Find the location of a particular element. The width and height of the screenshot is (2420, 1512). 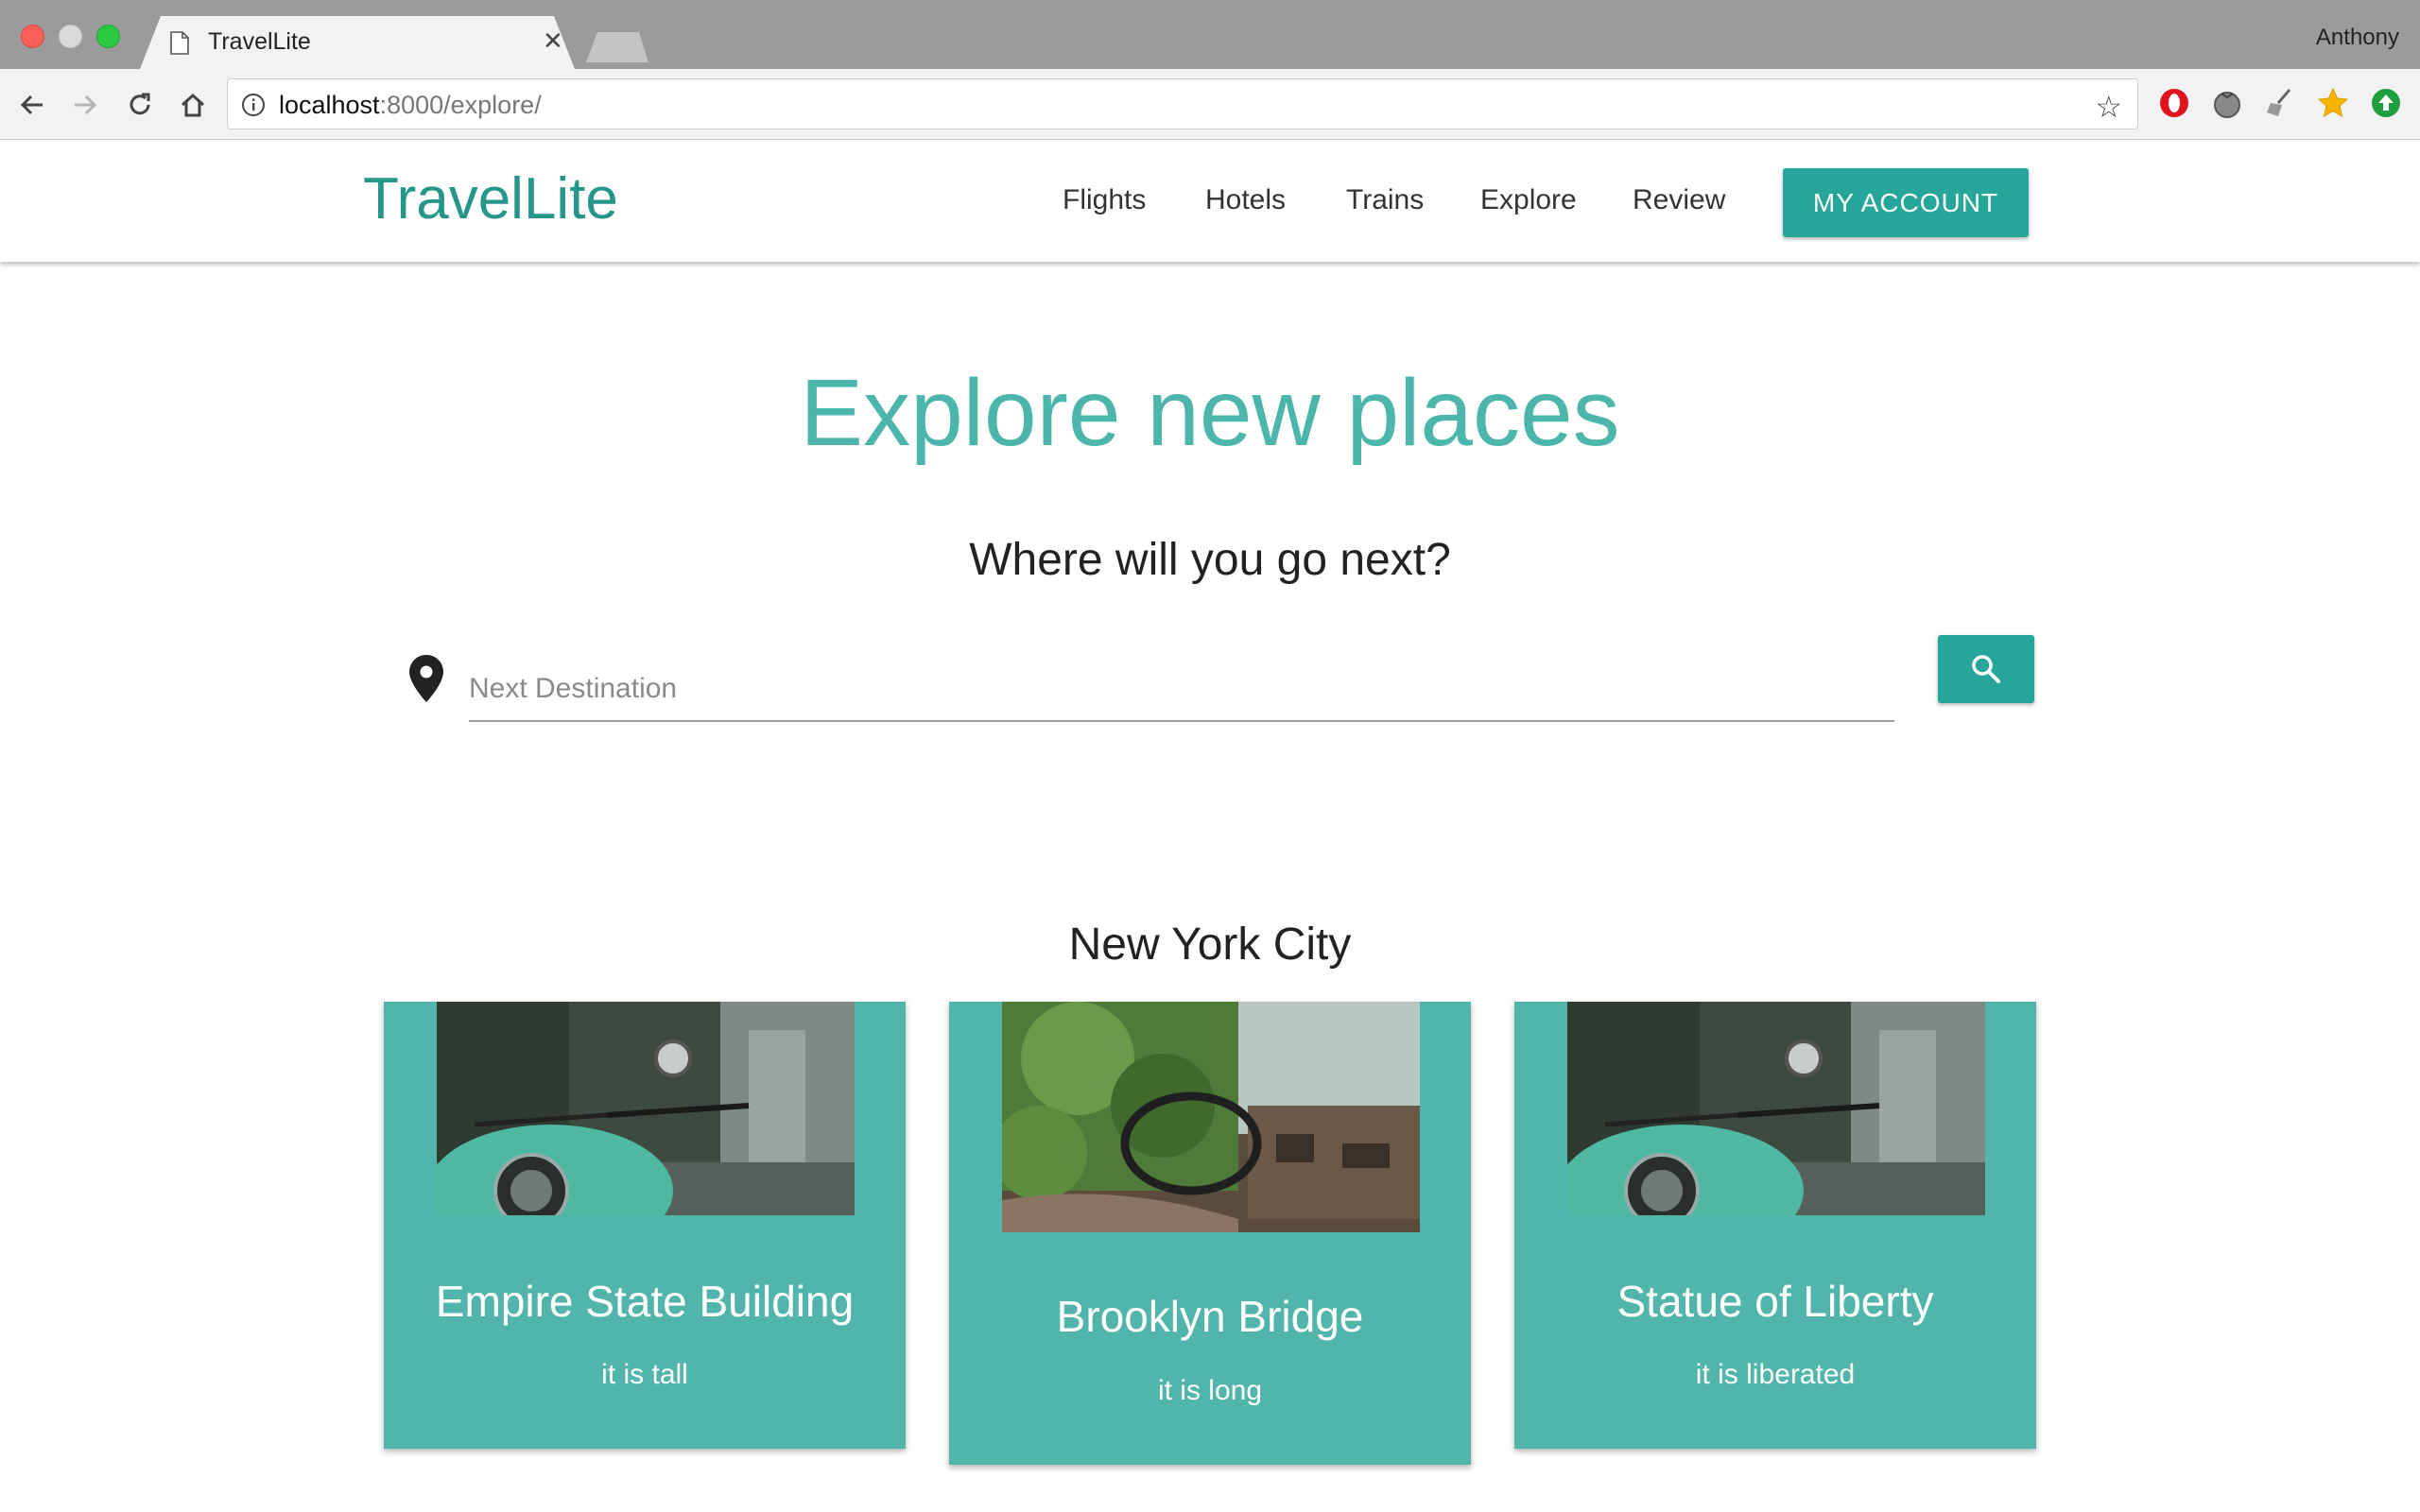

page-subtitle: Where will you go next? is located at coordinates (1210, 560).